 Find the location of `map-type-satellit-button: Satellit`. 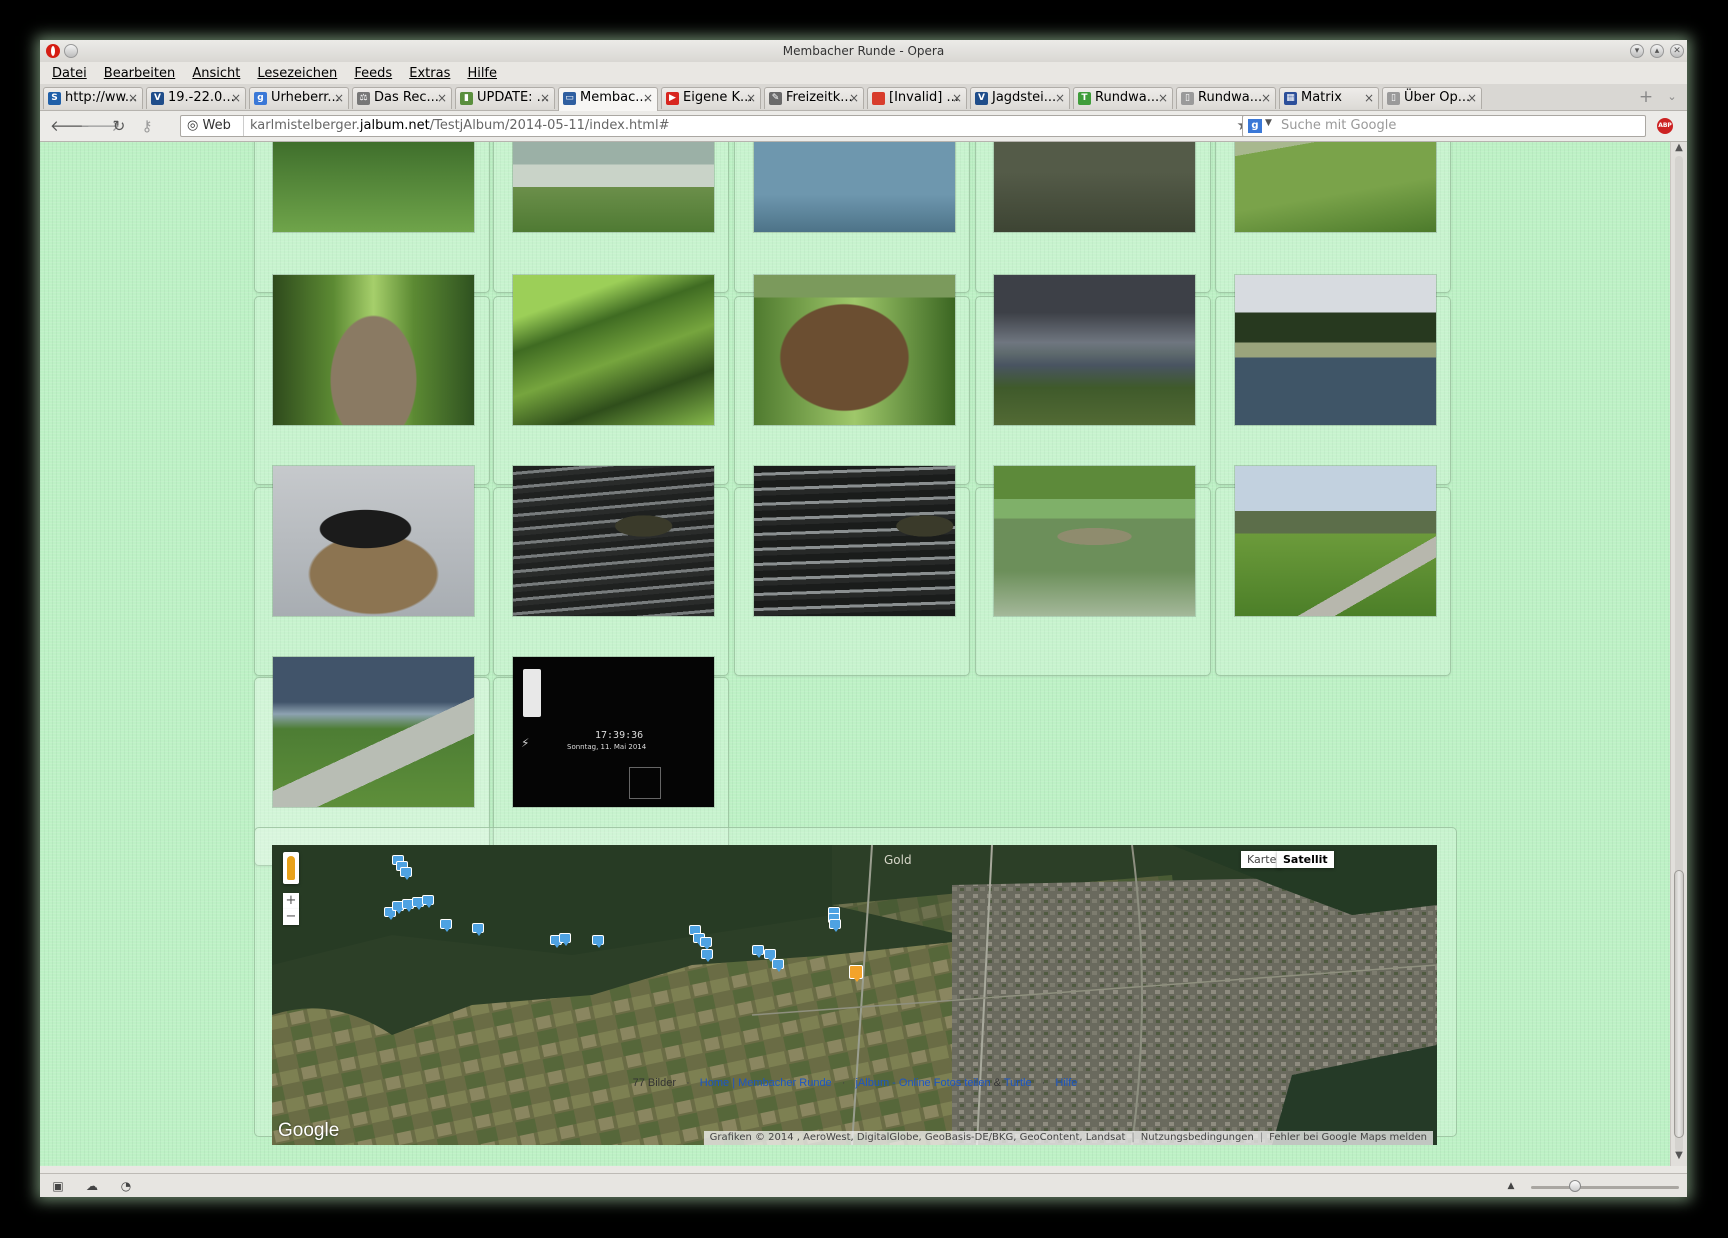

map-type-satellit-button: Satellit is located at coordinates (1305, 859).